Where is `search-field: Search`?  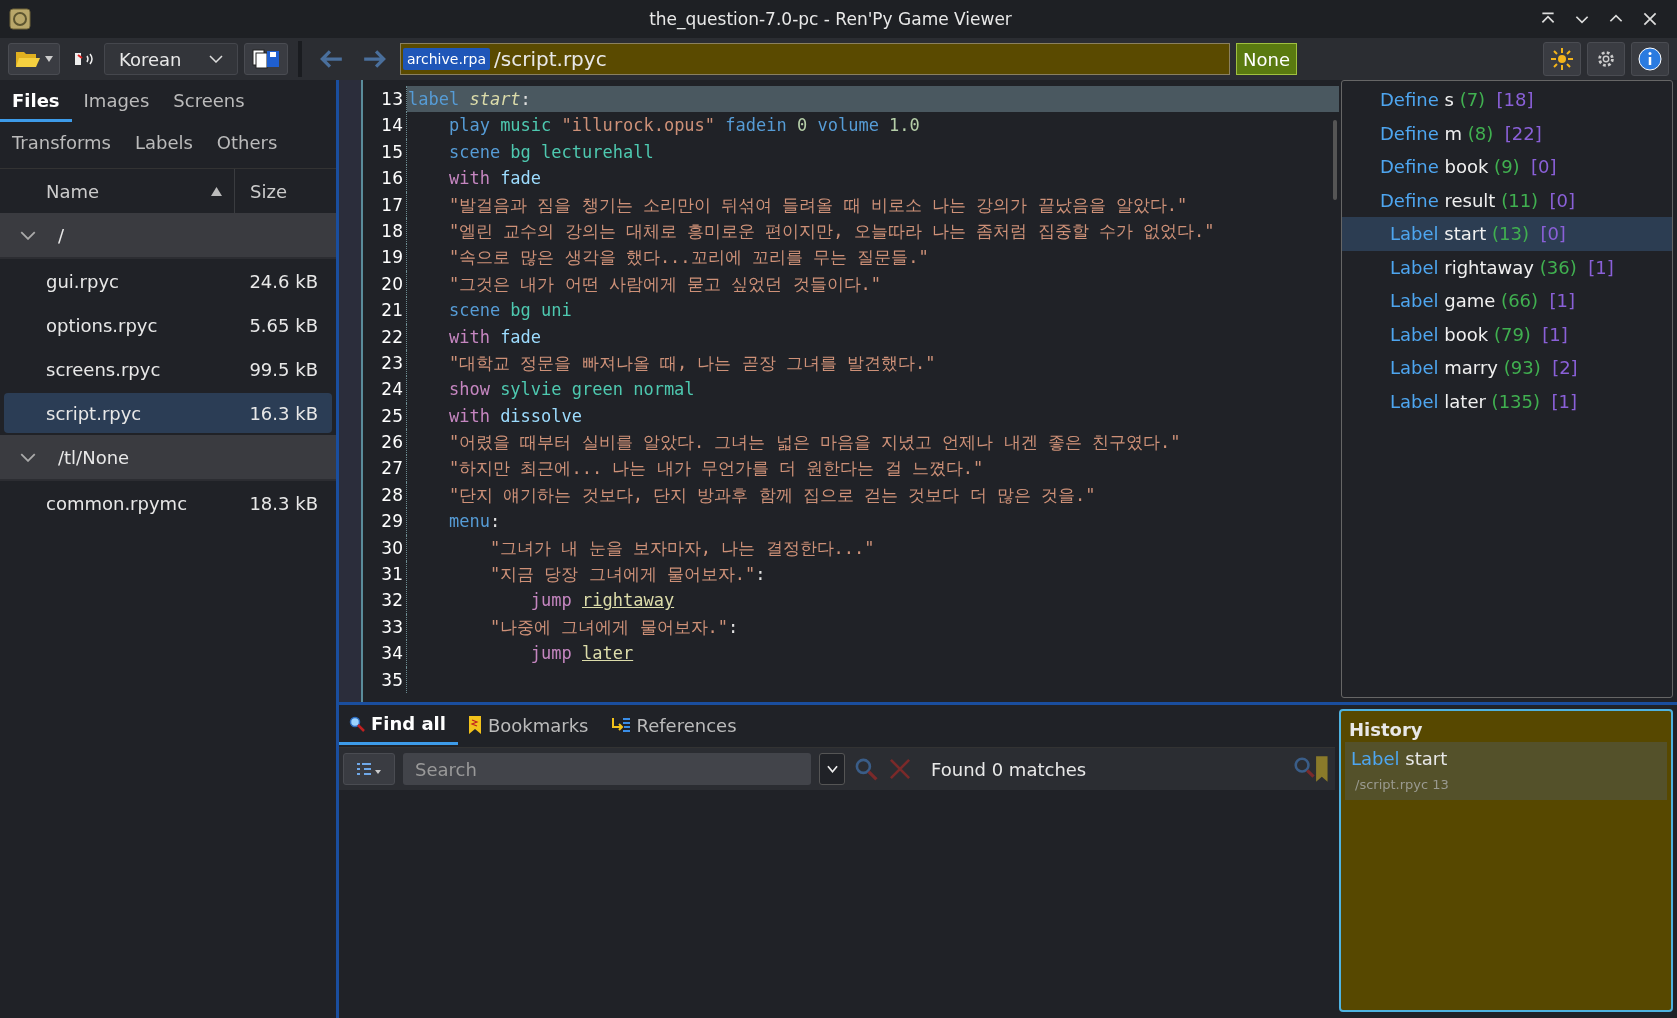
search-field: Search is located at coordinates (607, 769).